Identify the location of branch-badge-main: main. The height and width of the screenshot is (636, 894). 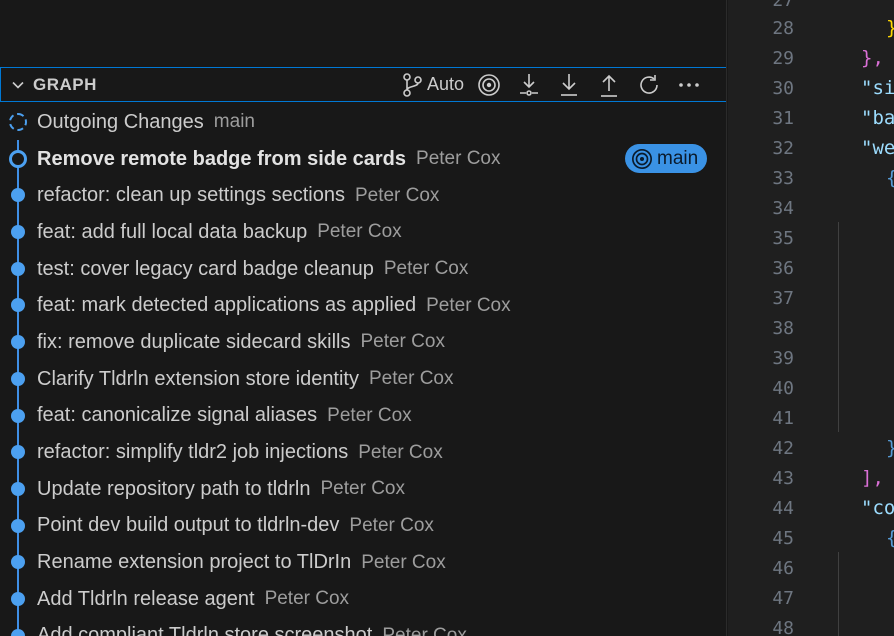
(666, 158).